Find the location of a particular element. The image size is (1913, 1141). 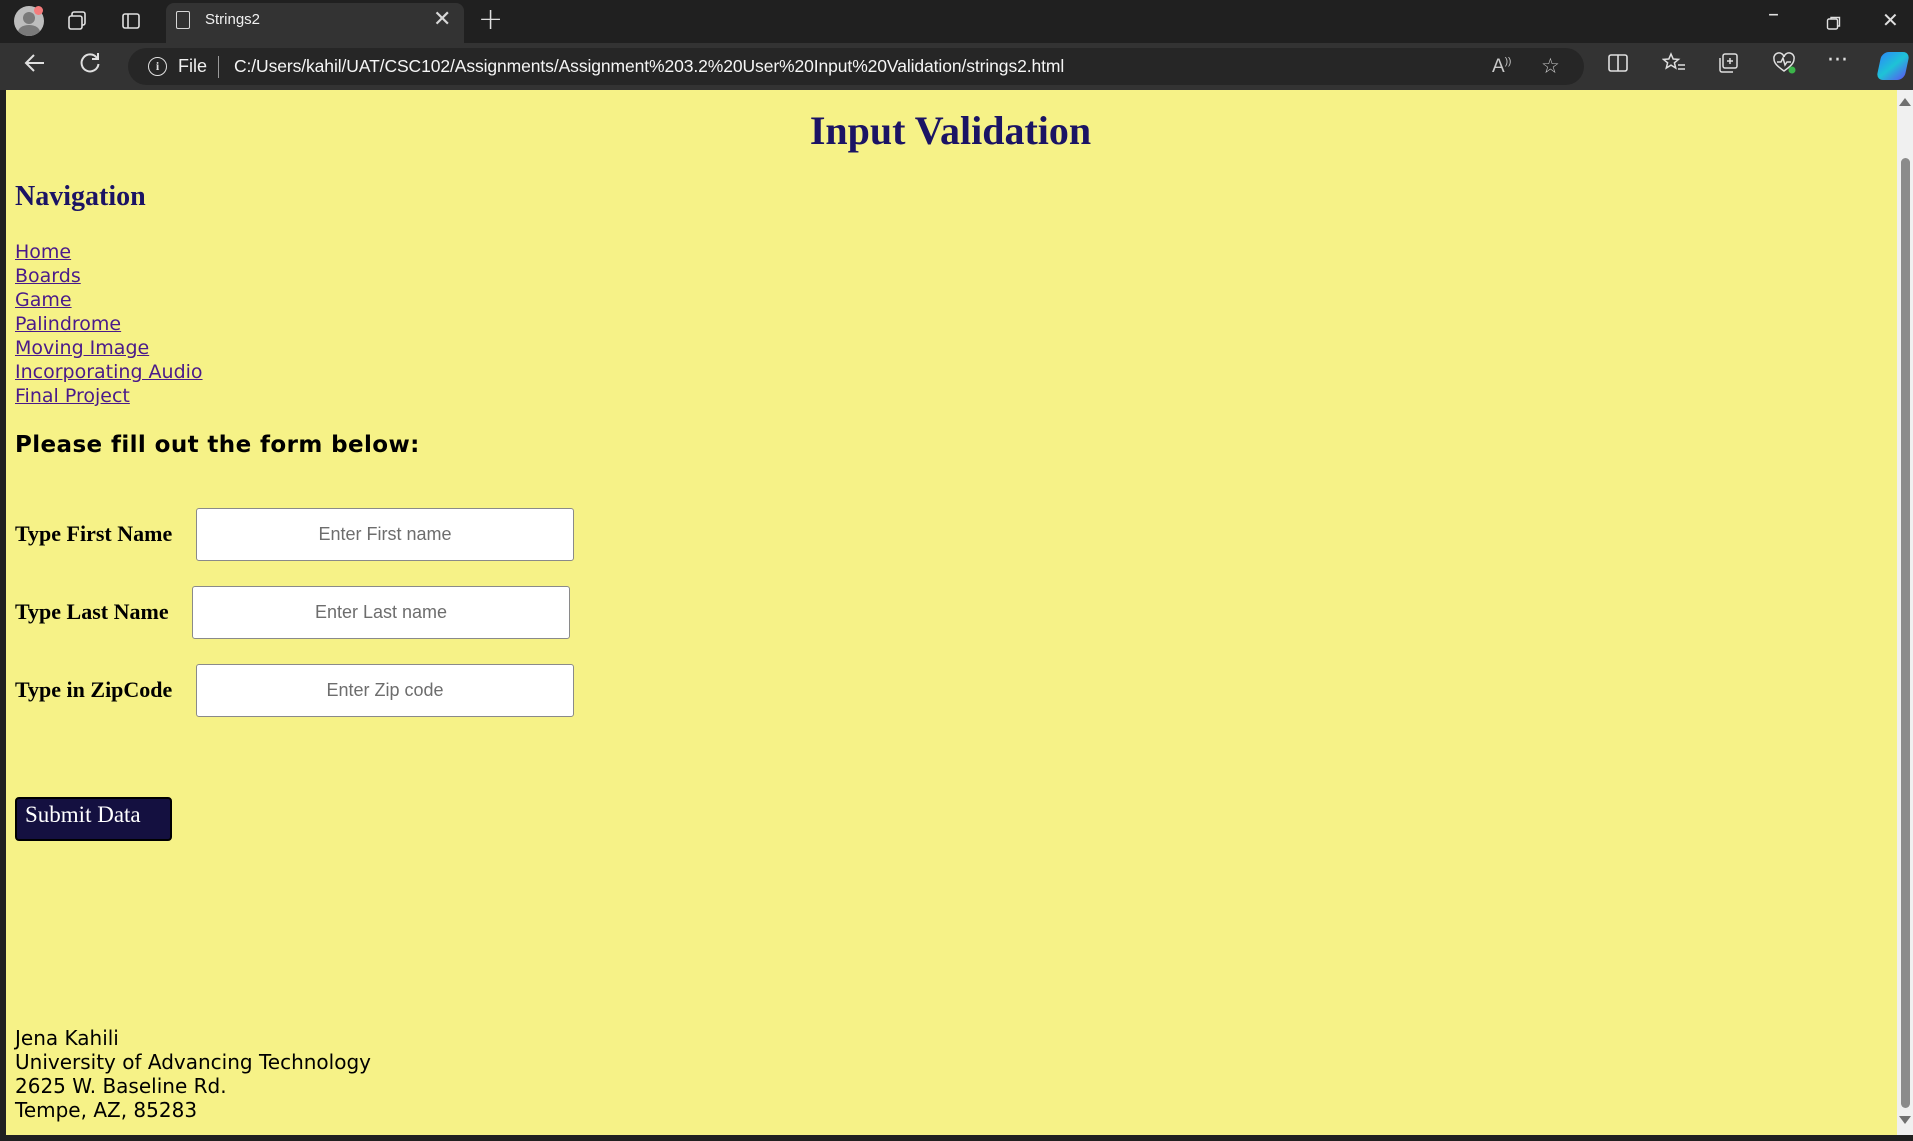

submit-data-button: Submit Data is located at coordinates (93, 819).